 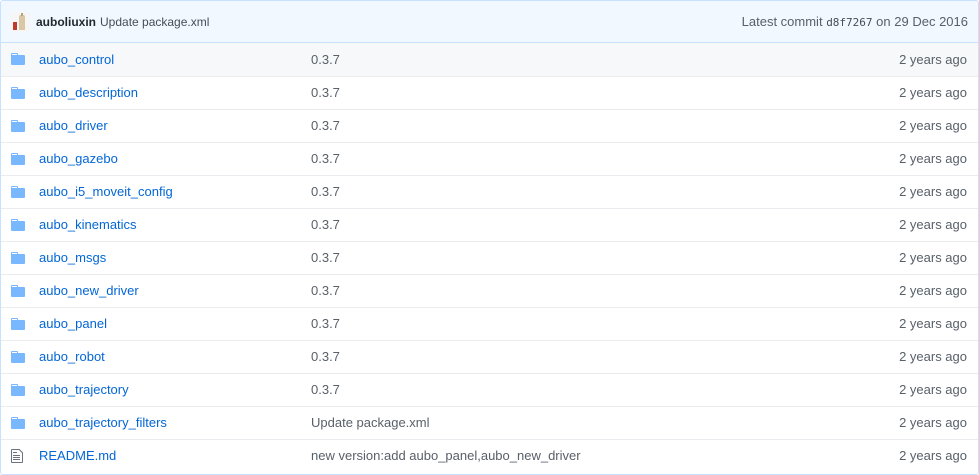 What do you see at coordinates (461, 422) in the screenshot?
I see `file-commit-message: Update package.xml` at bounding box center [461, 422].